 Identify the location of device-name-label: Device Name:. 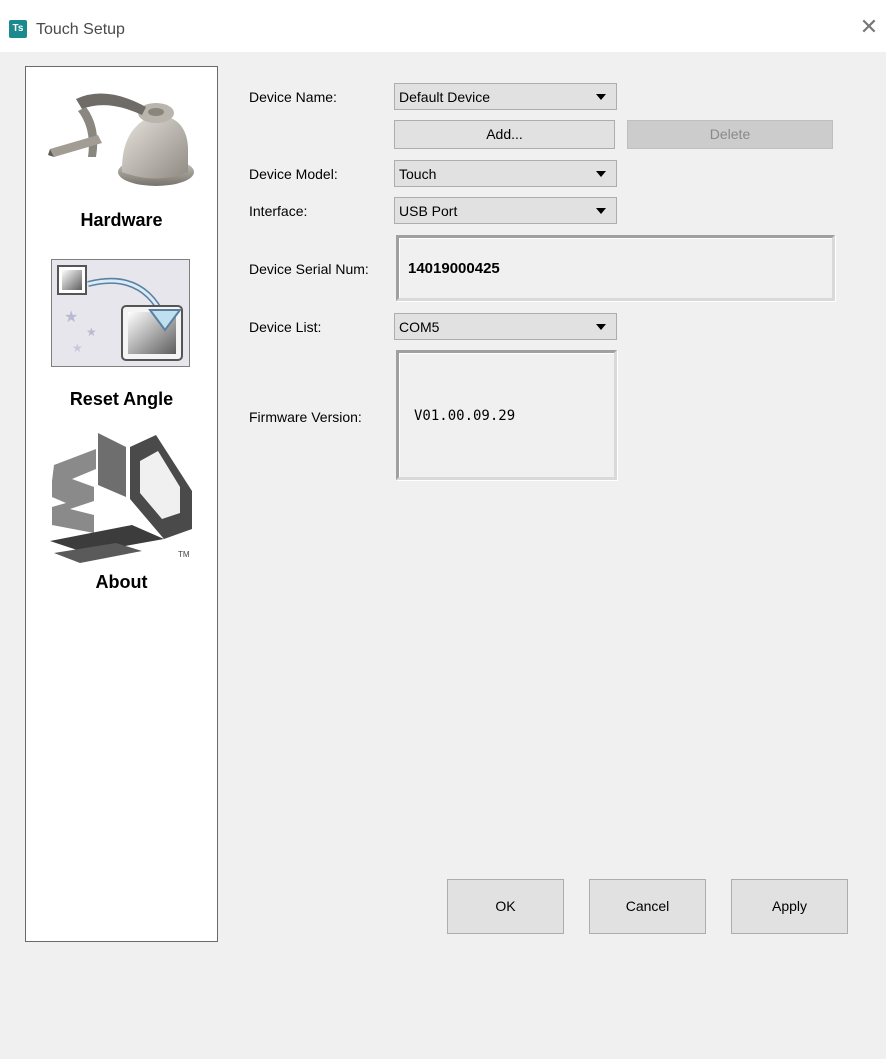
(293, 97).